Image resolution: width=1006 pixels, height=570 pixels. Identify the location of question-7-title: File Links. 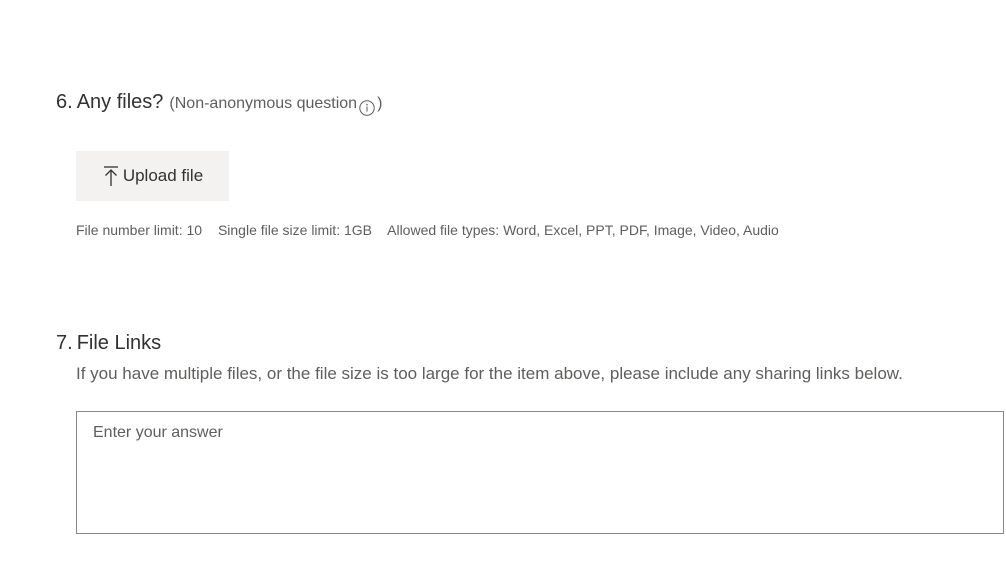
(119, 343).